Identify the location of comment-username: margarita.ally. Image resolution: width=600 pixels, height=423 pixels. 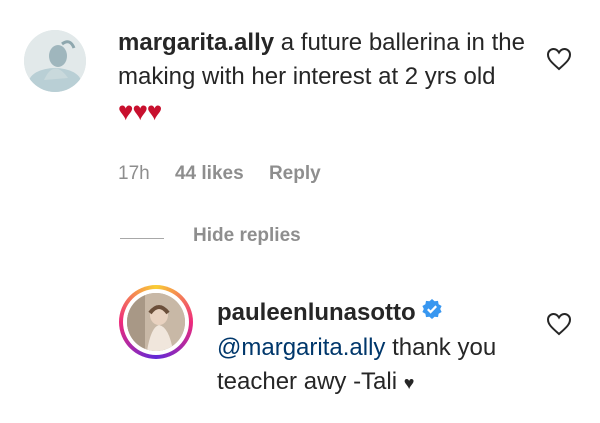
(196, 42).